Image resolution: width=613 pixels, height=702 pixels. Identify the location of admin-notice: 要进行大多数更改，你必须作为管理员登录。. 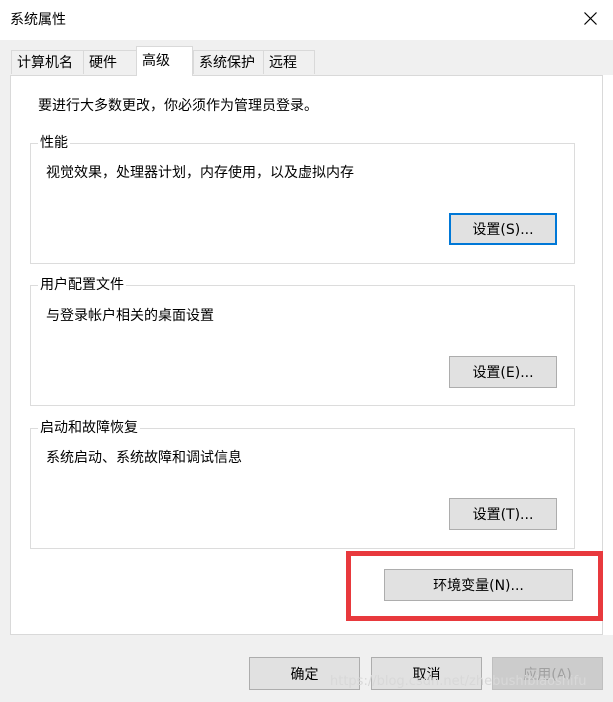
(178, 106).